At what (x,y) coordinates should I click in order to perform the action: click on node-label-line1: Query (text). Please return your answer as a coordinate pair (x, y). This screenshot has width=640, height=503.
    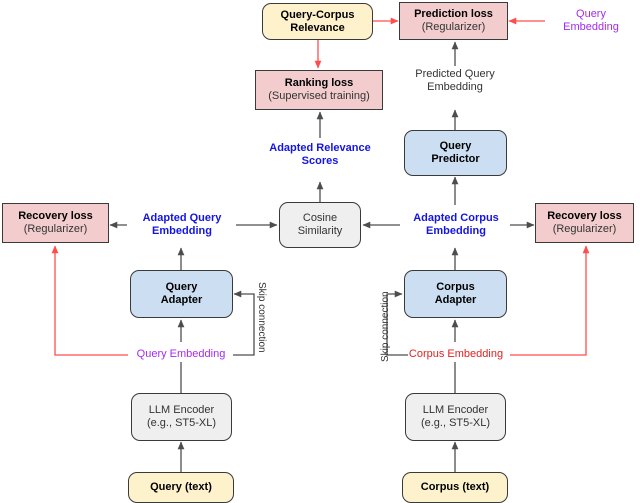
    Looking at the image, I should click on (181, 487).